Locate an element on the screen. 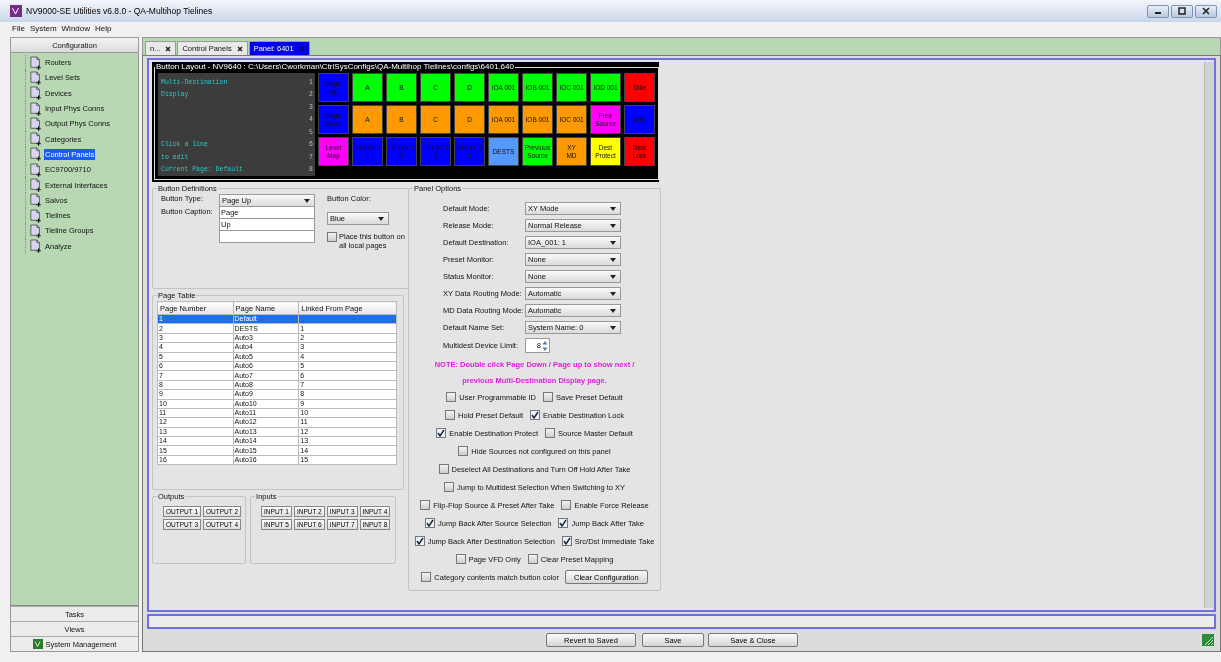  close-button is located at coordinates (1206, 11).